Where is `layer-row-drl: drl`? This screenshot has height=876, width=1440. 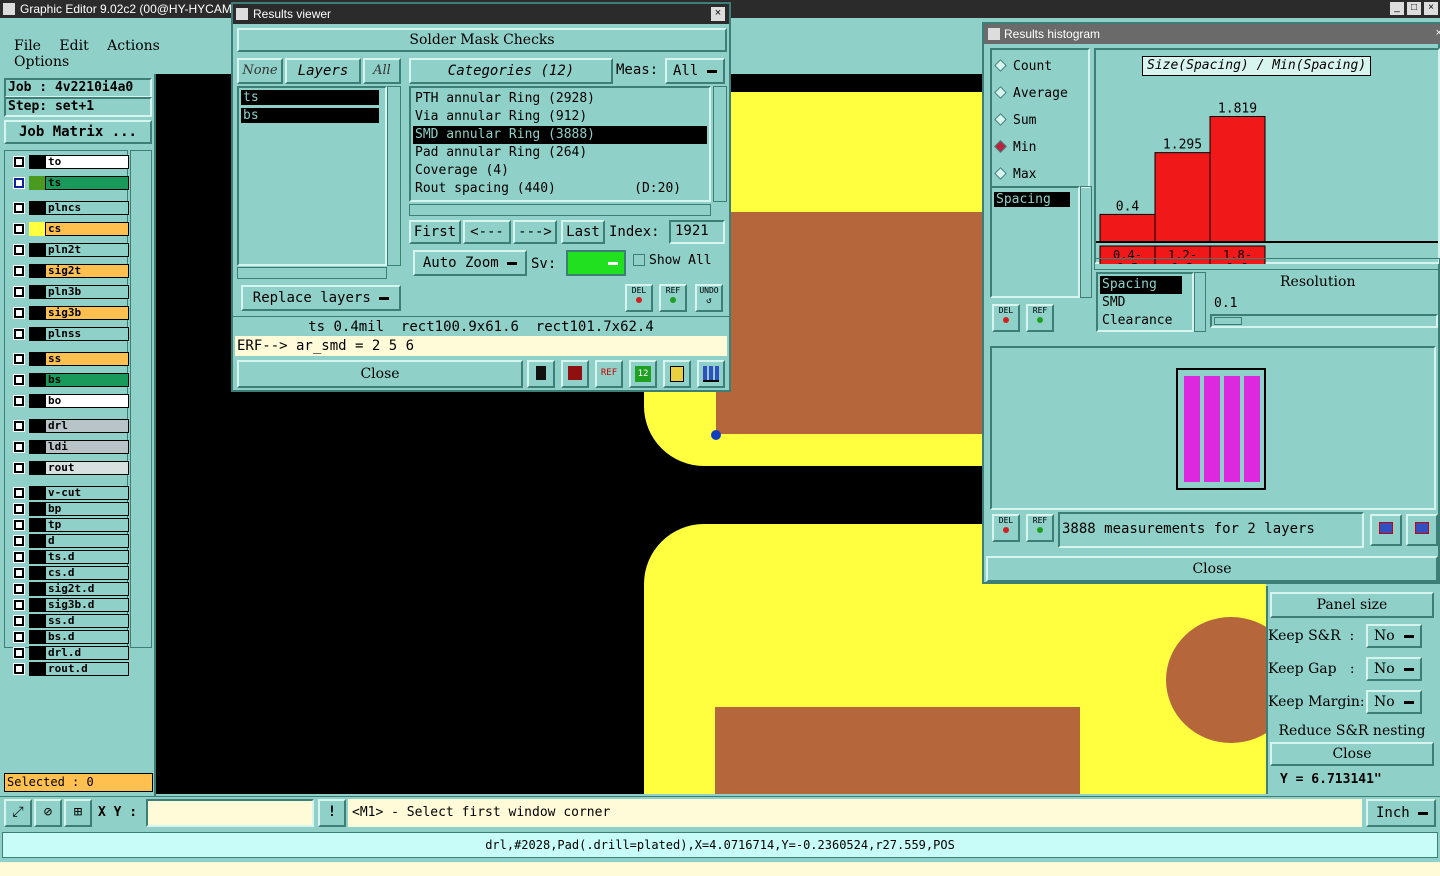 layer-row-drl: drl is located at coordinates (70, 426).